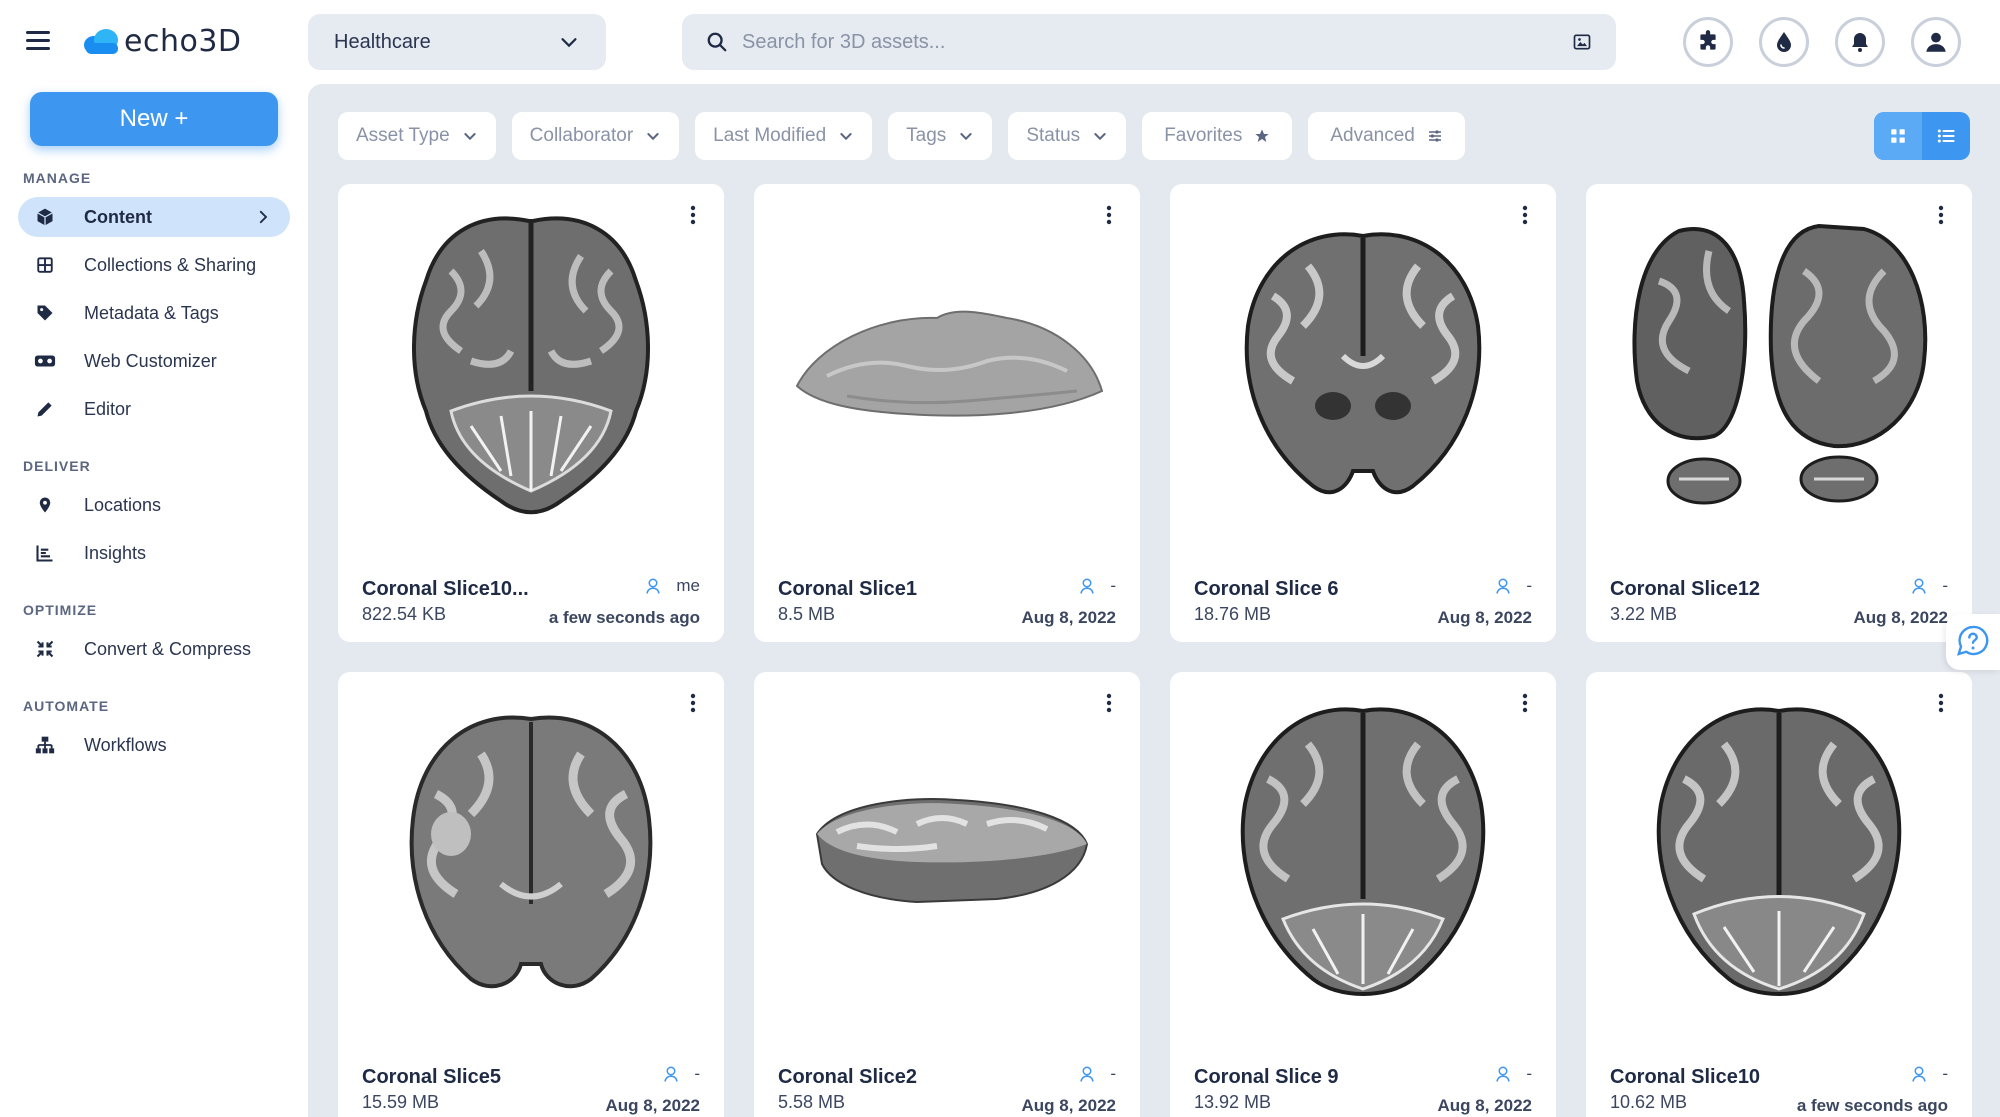 Image resolution: width=2000 pixels, height=1117 pixels. What do you see at coordinates (154, 745) in the screenshot?
I see `sidebar-item-workflows: Workflows` at bounding box center [154, 745].